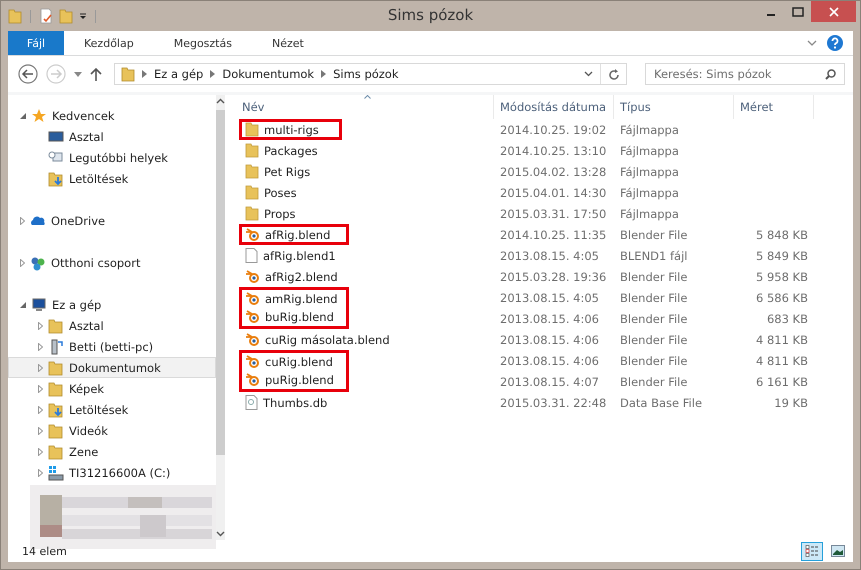 The image size is (861, 570). I want to click on date-cell-text: 2014.10.25. 19:02, so click(553, 129).